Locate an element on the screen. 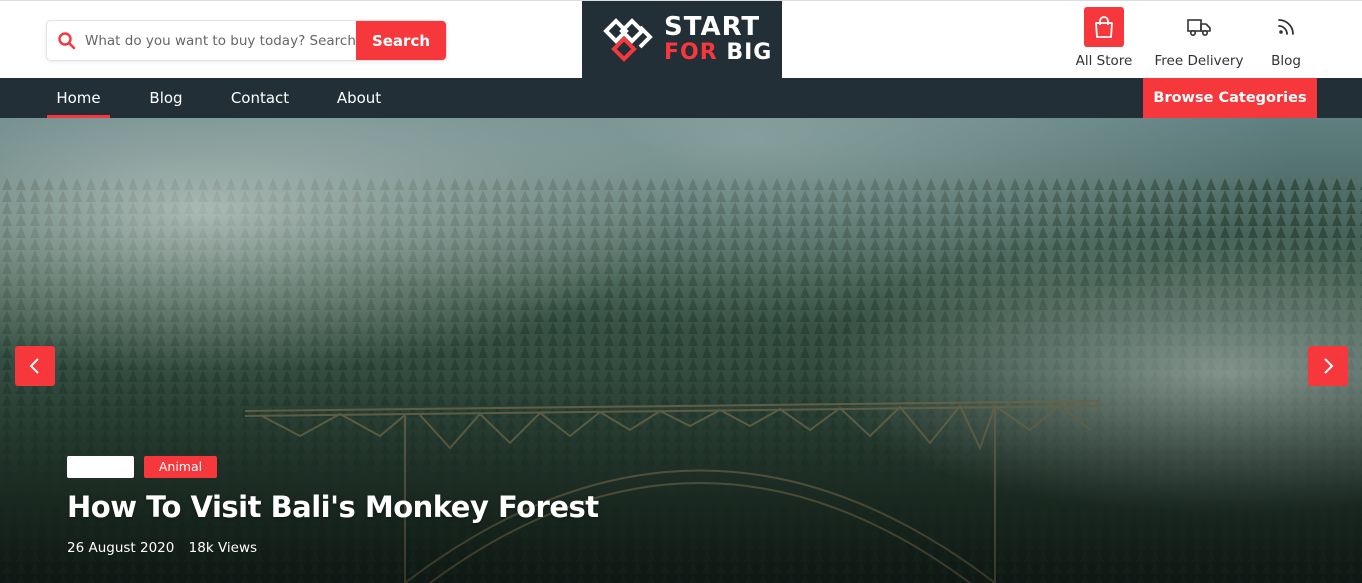  slider-next-button is located at coordinates (1328, 366).